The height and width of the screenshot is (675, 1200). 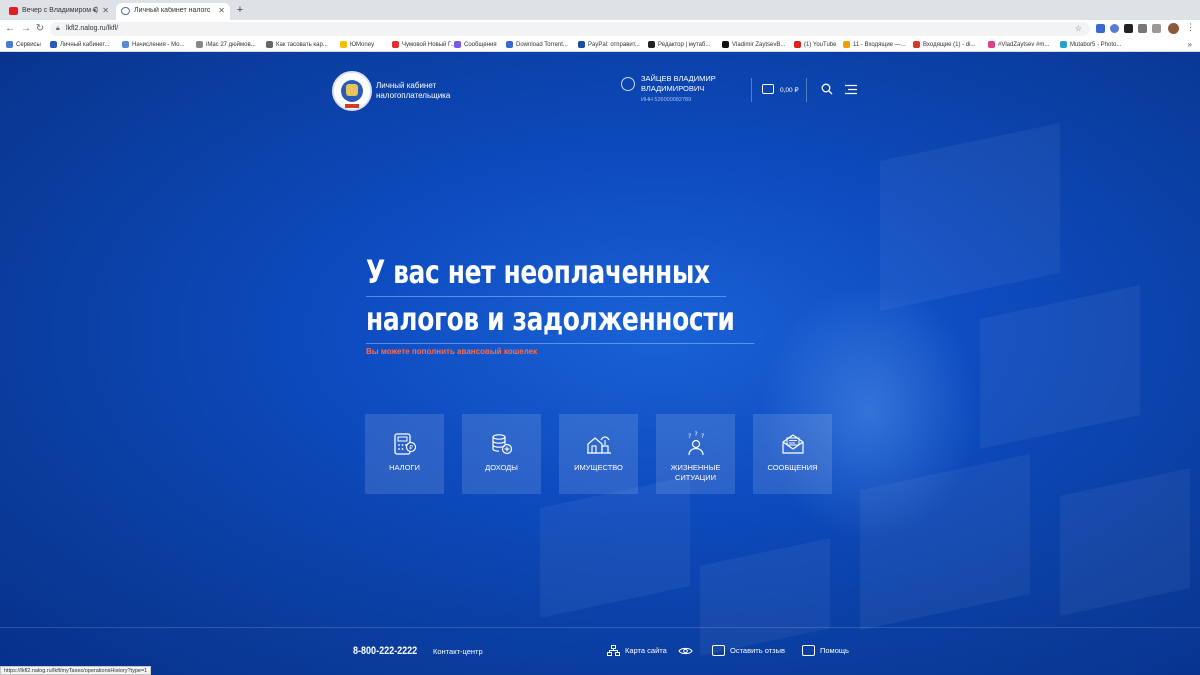 I want to click on forward-icon: →, so click(x=26, y=29).